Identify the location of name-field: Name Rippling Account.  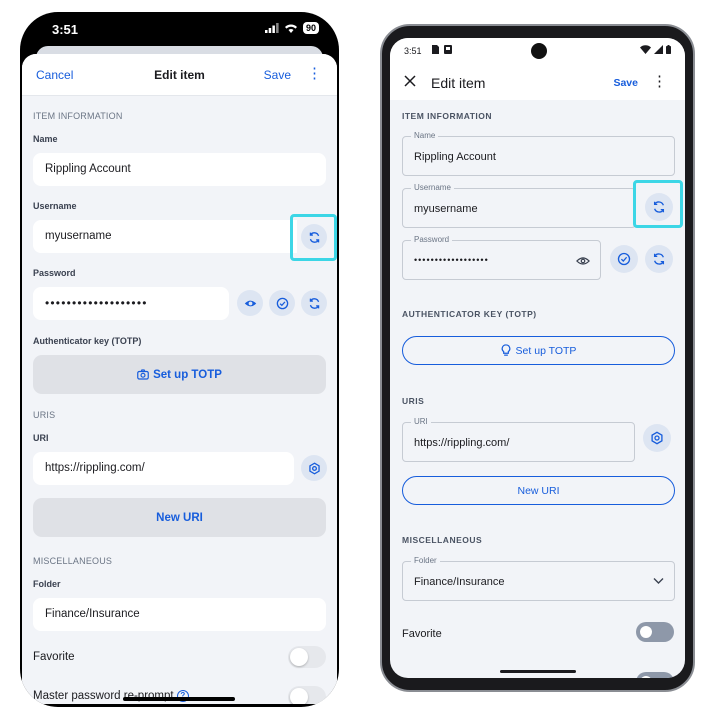
(538, 153).